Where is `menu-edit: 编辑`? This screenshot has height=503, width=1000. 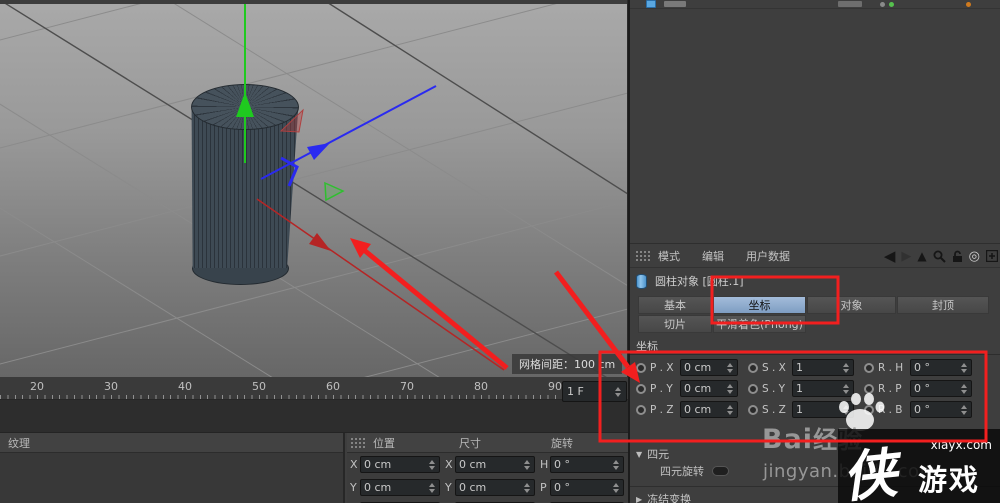
menu-edit: 编辑 is located at coordinates (713, 256).